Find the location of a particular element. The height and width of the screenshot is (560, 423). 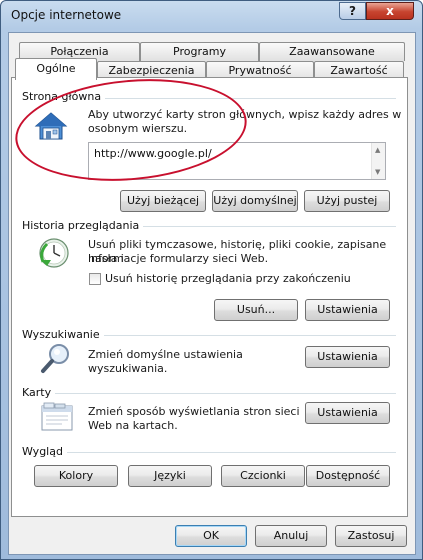

search-description-line-2: wyszukiwania. is located at coordinates (128, 368).